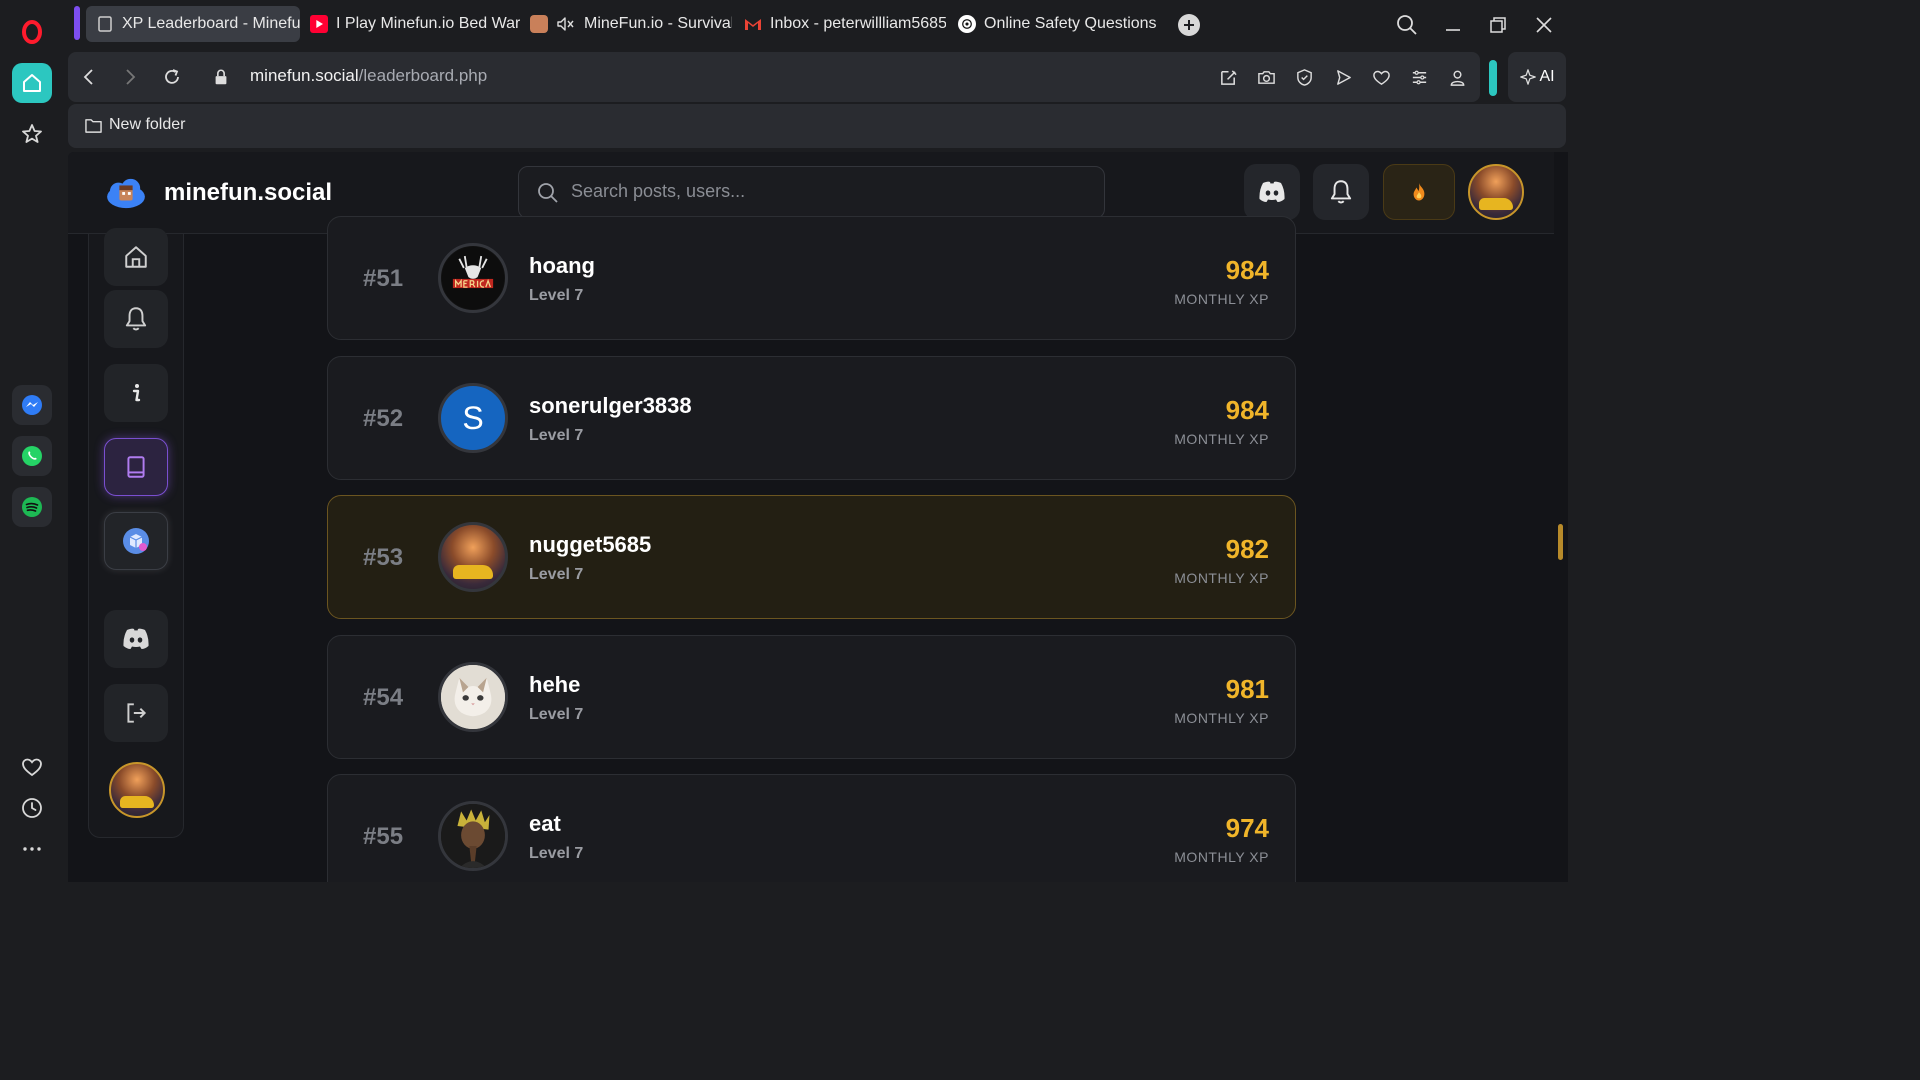  I want to click on nav-leaderboard, so click(136, 467).